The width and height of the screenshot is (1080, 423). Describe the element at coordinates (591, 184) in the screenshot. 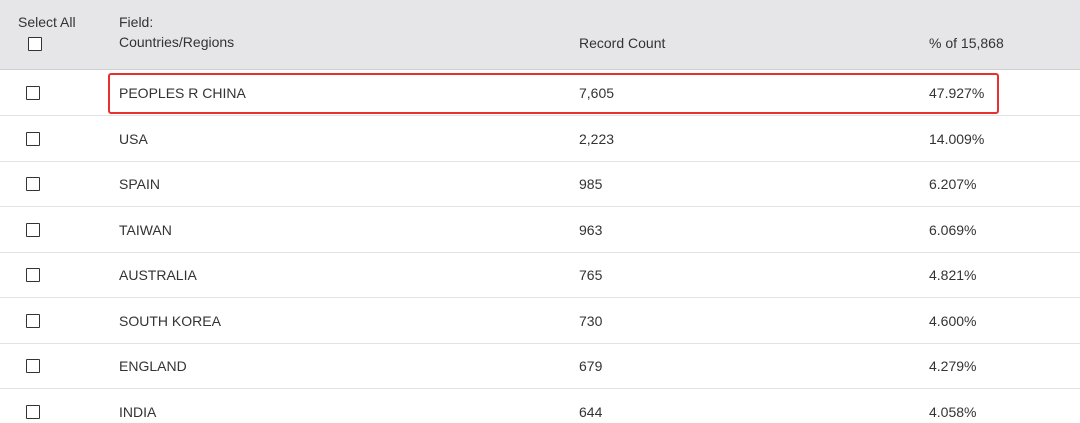

I see `record-count: 985` at that location.